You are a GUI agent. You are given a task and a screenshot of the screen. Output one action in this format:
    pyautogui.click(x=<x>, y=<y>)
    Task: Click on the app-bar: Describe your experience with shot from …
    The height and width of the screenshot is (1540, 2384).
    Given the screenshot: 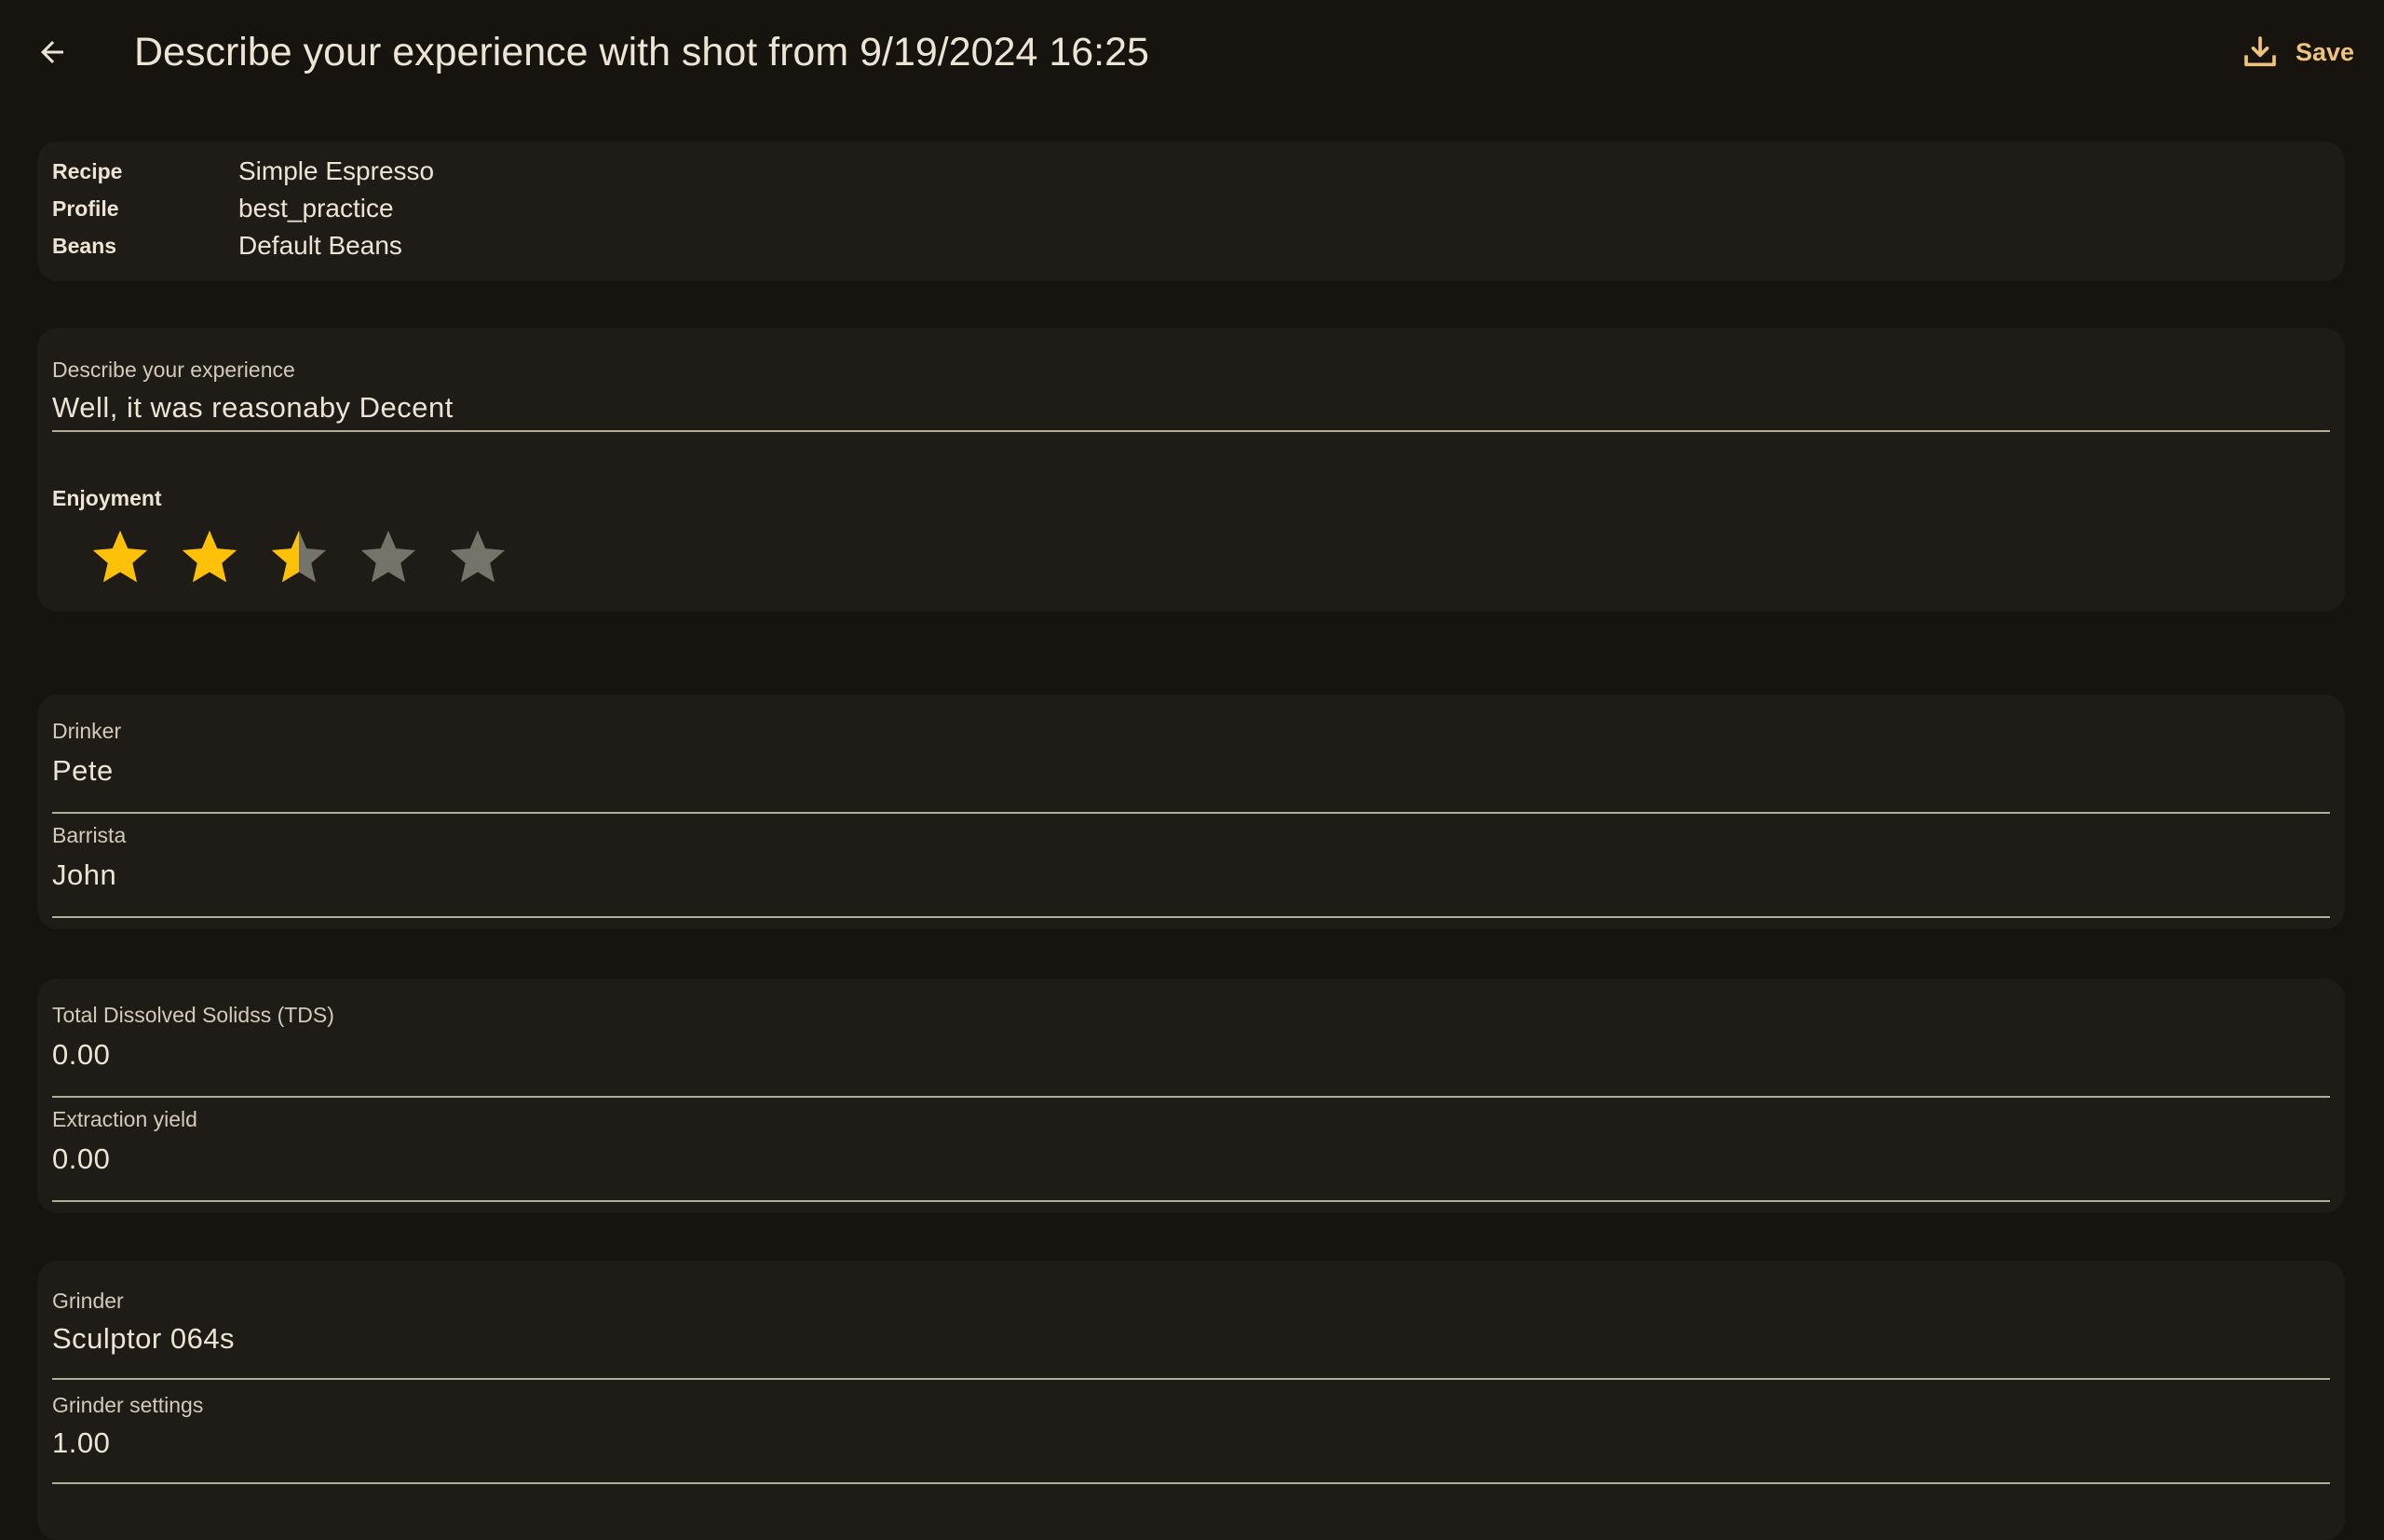 What is the action you would take?
    pyautogui.click(x=1192, y=52)
    